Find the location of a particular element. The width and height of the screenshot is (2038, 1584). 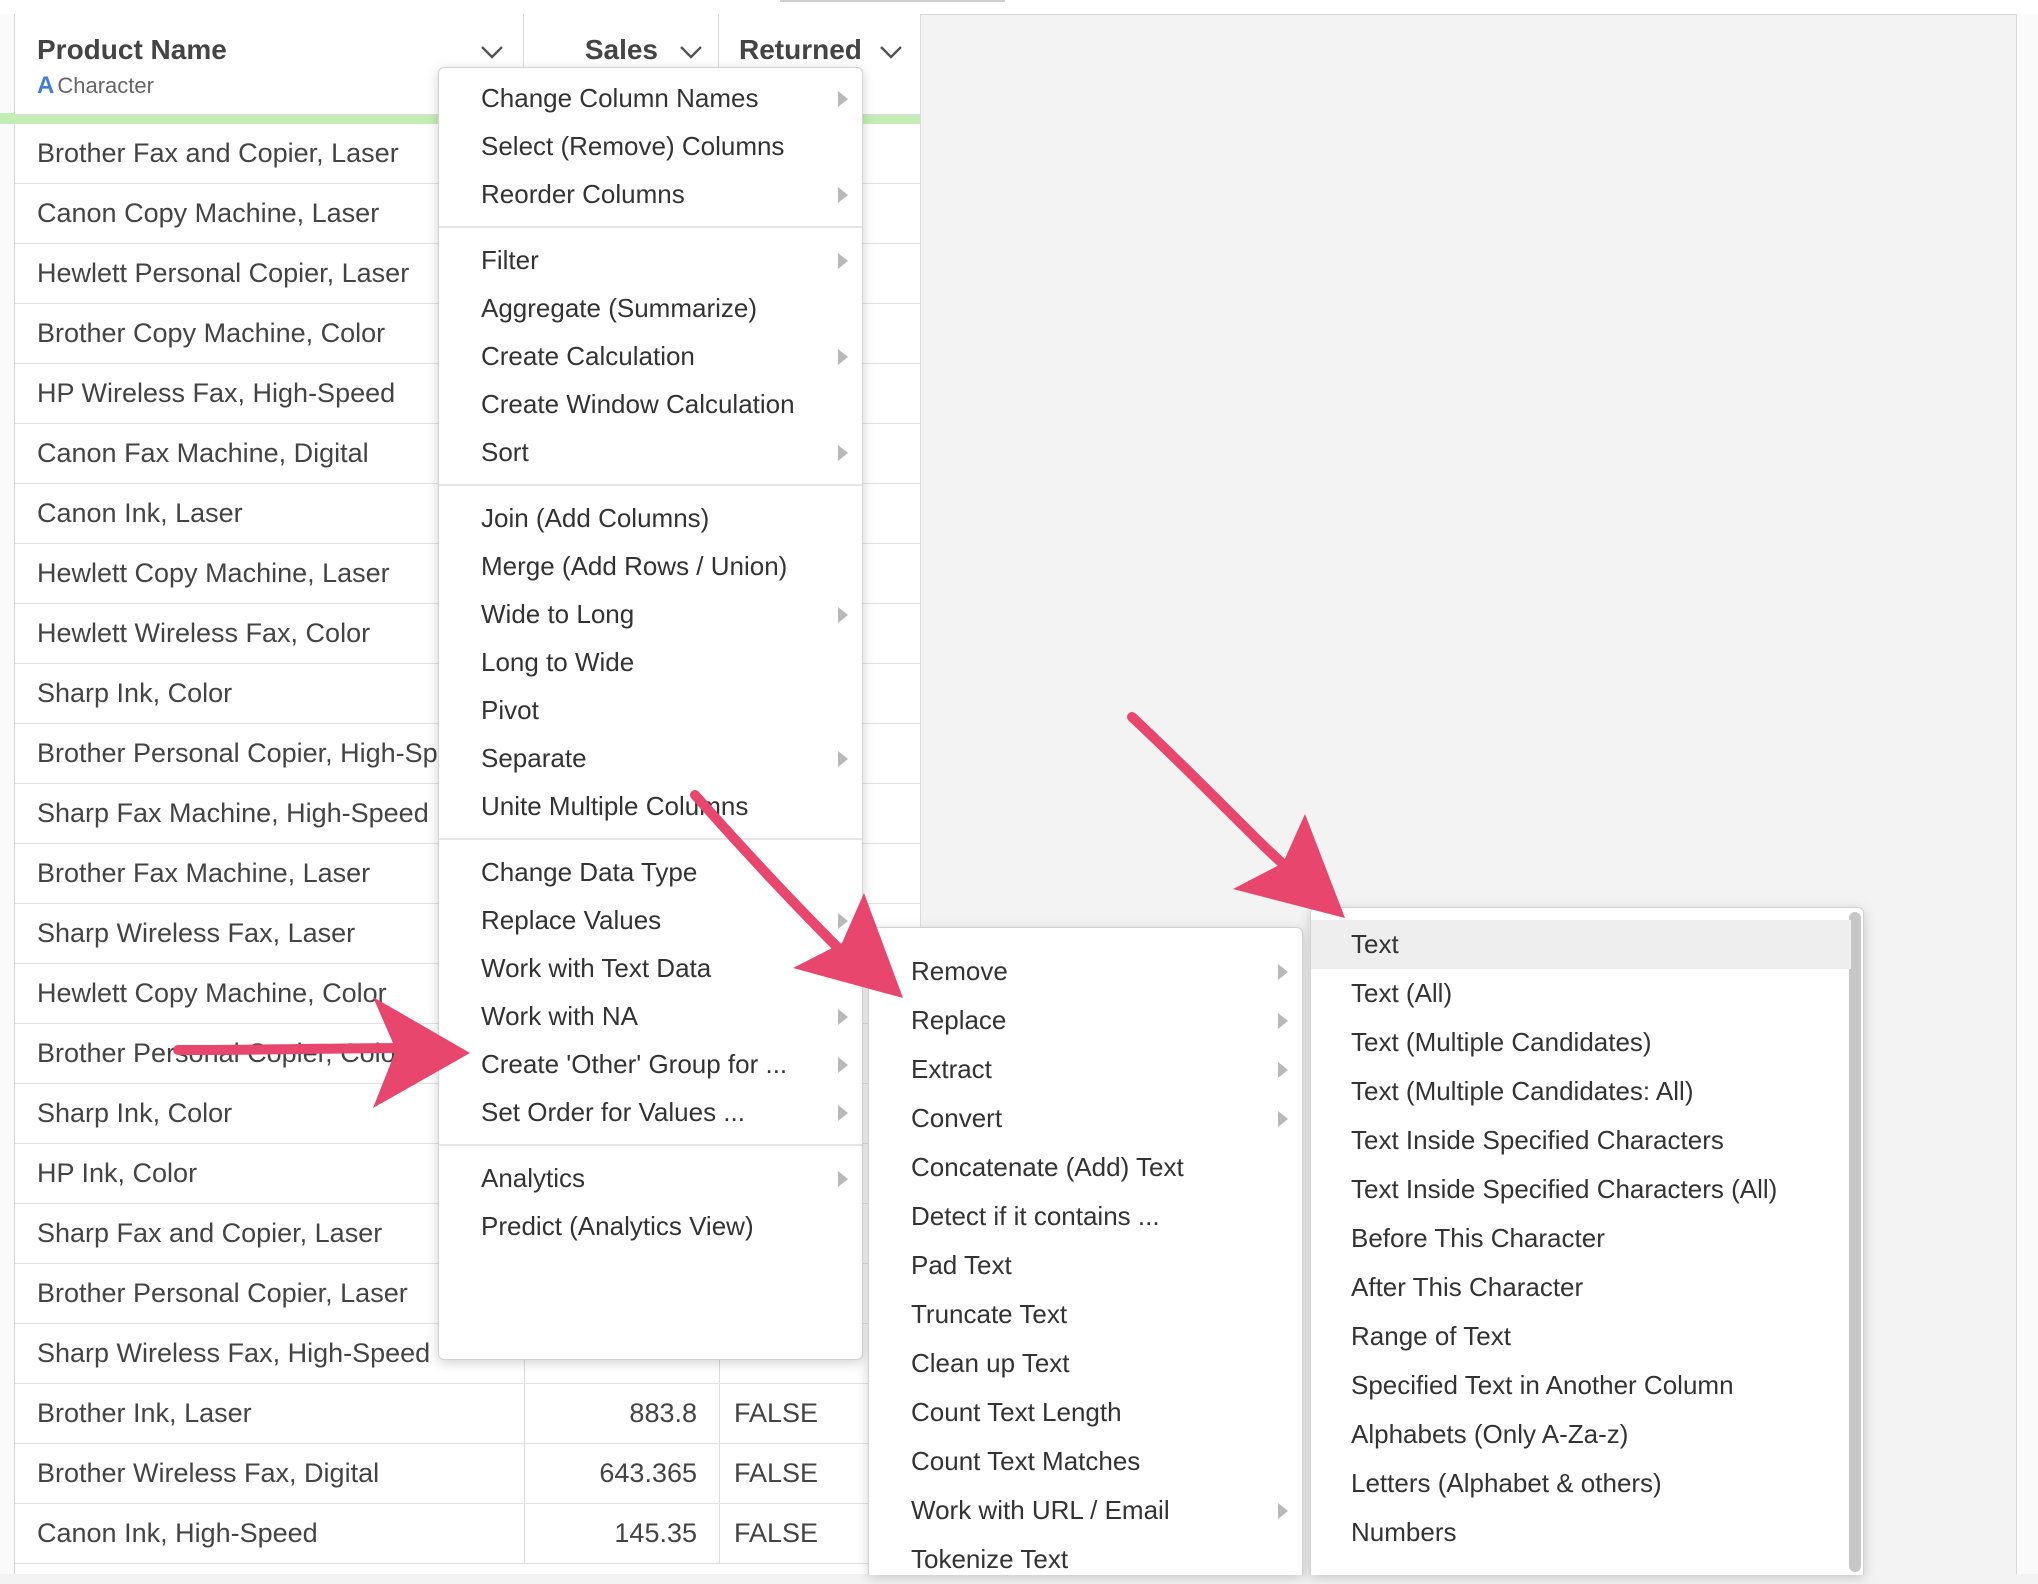

menu-item-analytics: Analytics is located at coordinates (650, 1178).